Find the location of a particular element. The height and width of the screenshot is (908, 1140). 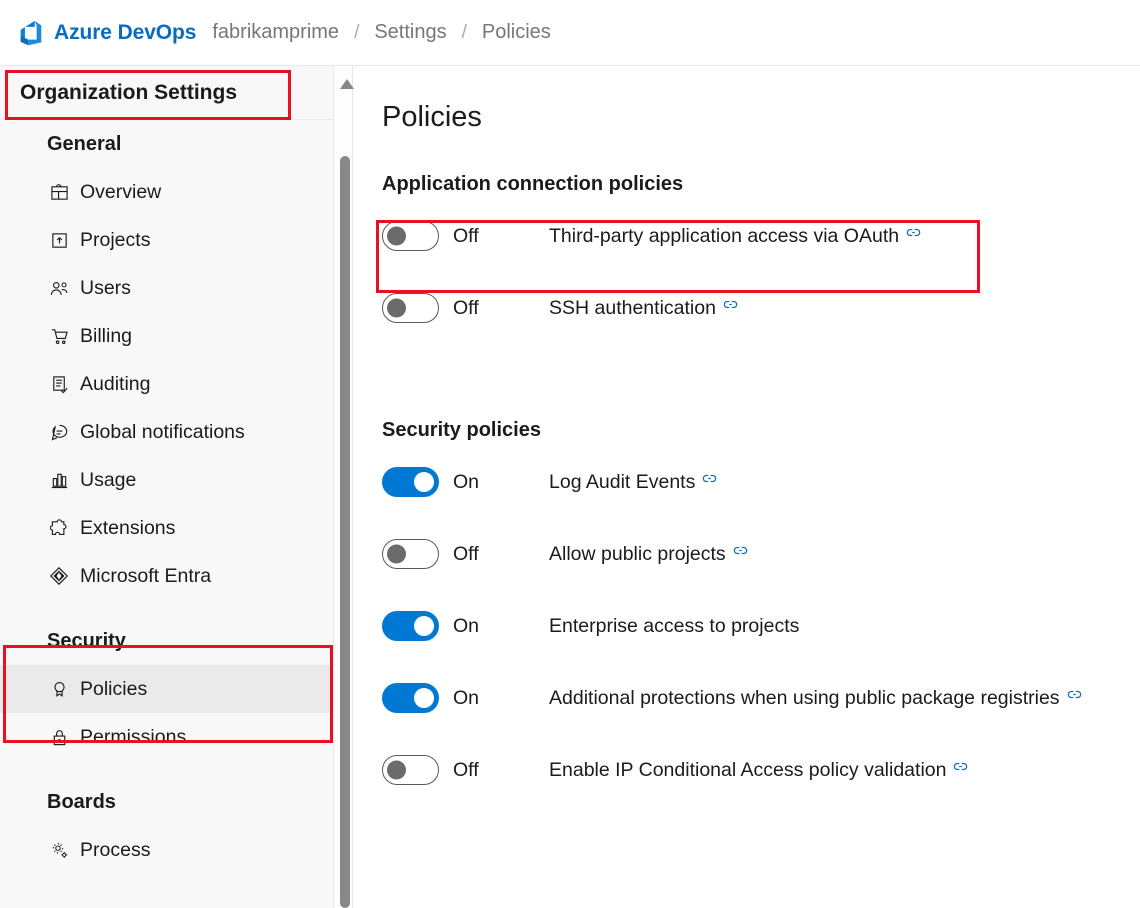

sidebar-item-label: Extensions is located at coordinates (128, 527).